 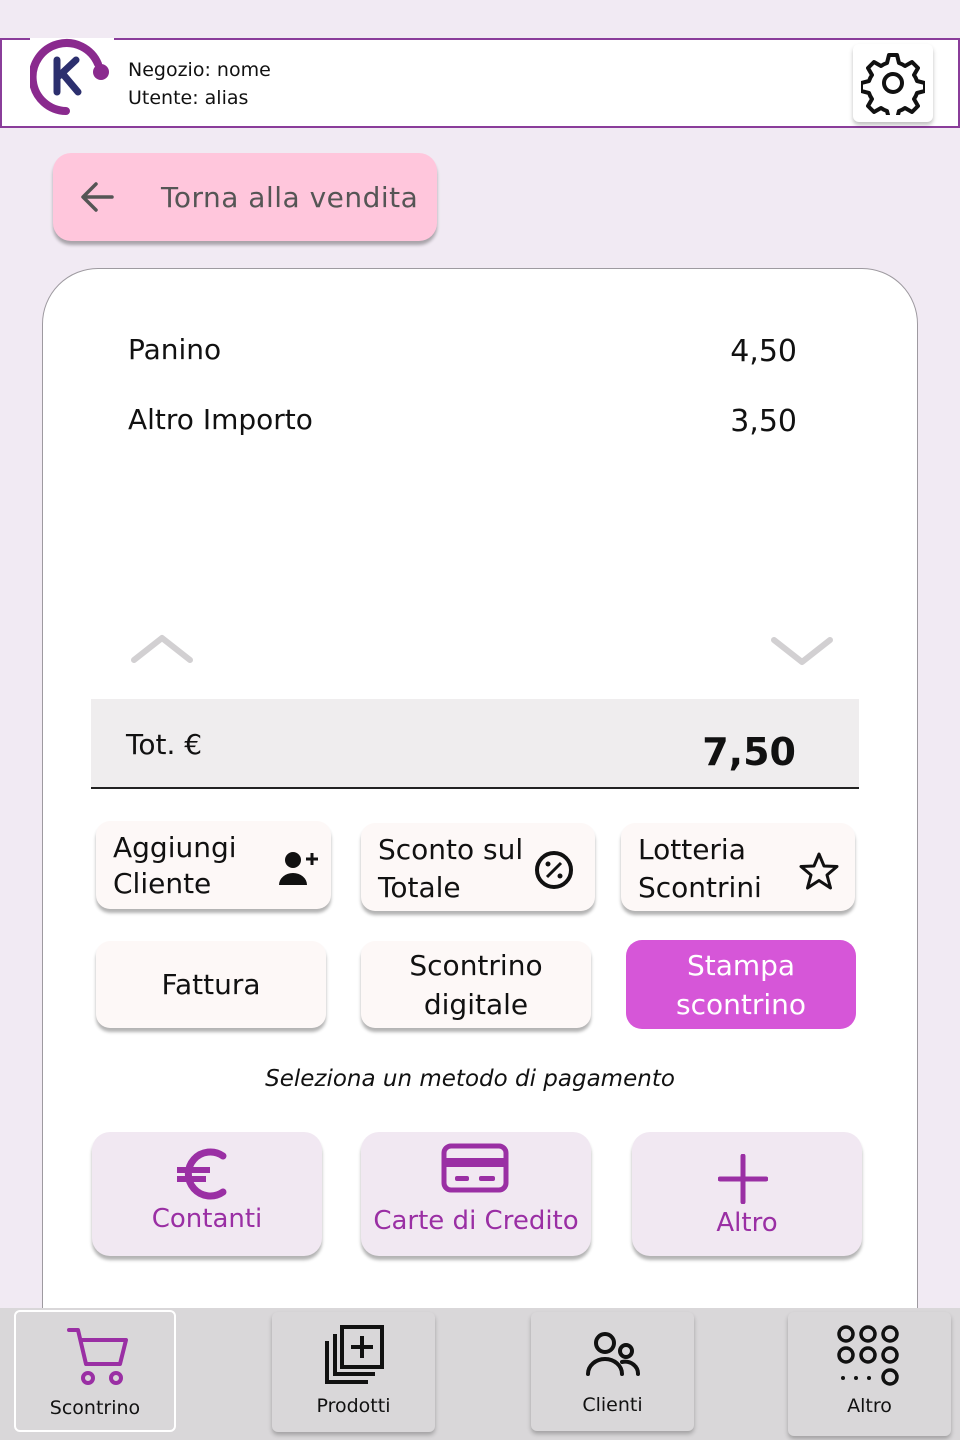 I want to click on nav-label: Altro, so click(x=869, y=1406).